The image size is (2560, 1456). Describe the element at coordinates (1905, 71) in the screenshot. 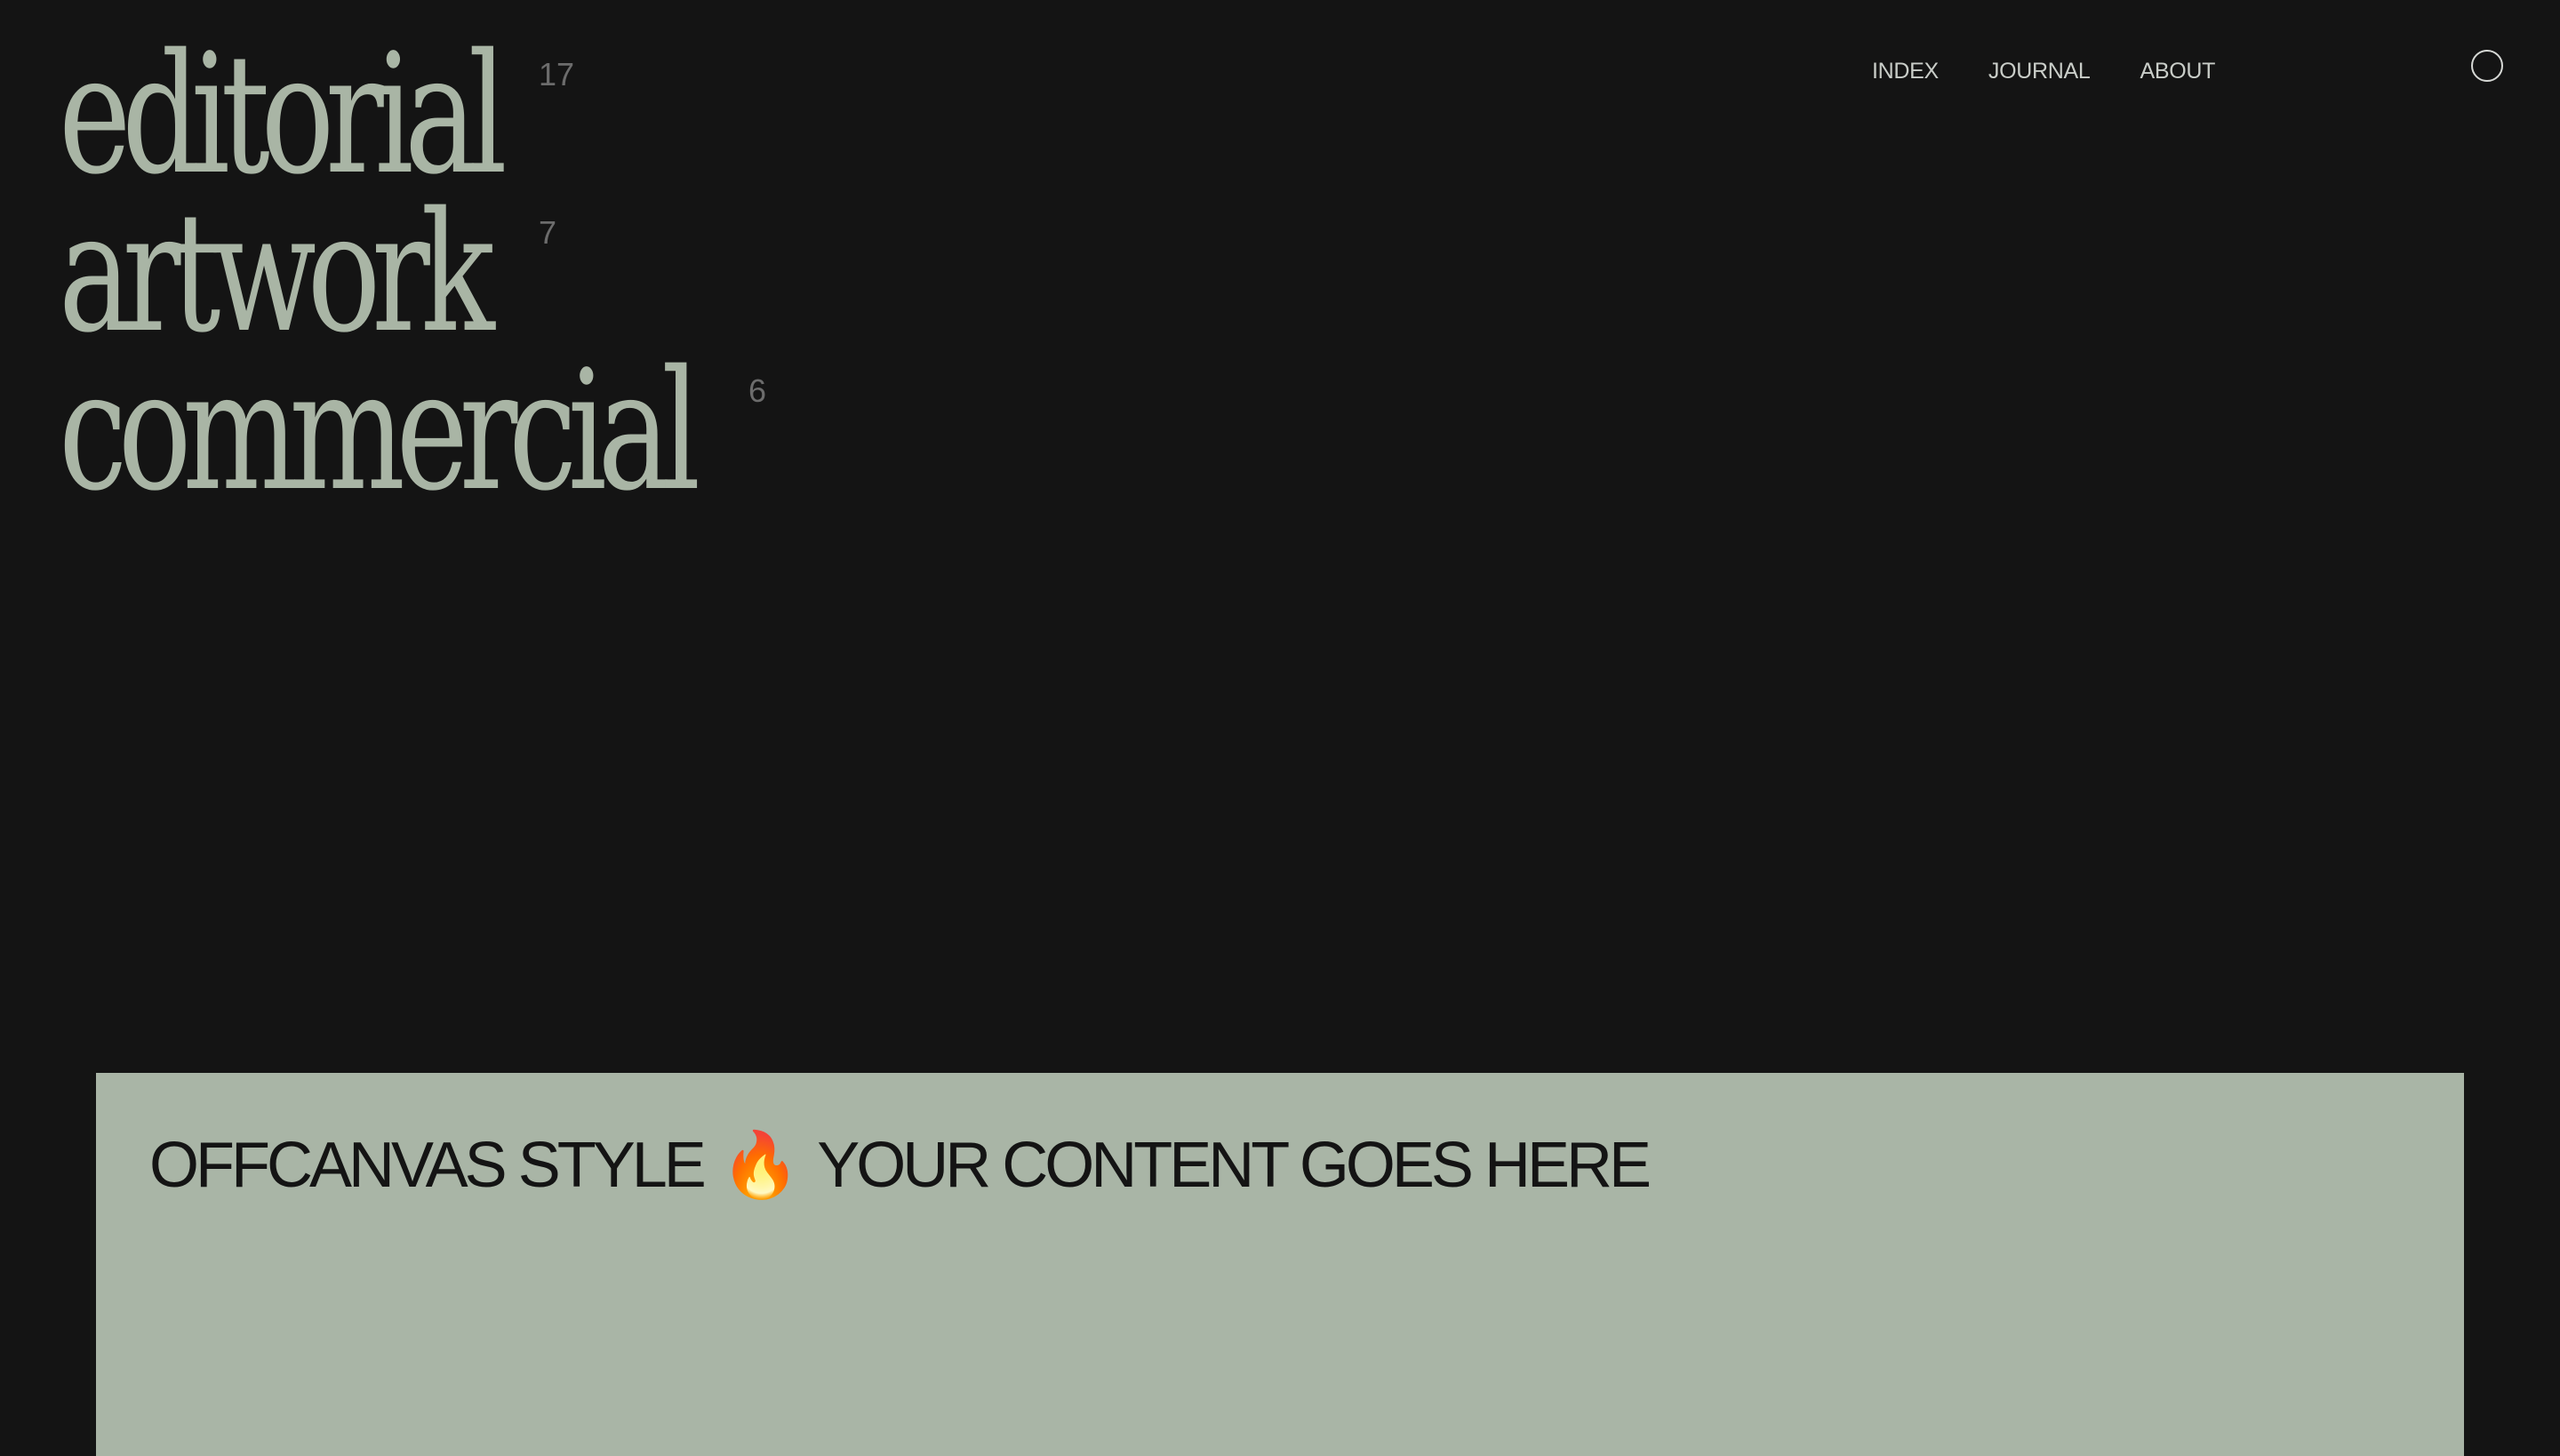

I see `nav-index-link: INDEX` at that location.